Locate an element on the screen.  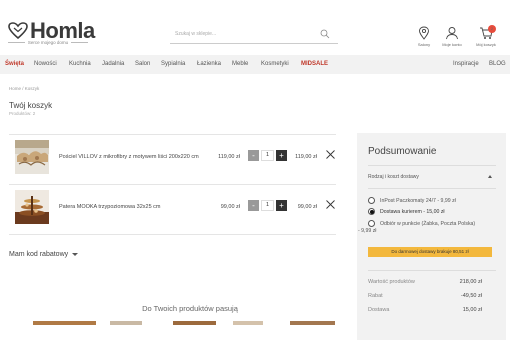
product-count: Produktów: 2 is located at coordinates (22, 113).